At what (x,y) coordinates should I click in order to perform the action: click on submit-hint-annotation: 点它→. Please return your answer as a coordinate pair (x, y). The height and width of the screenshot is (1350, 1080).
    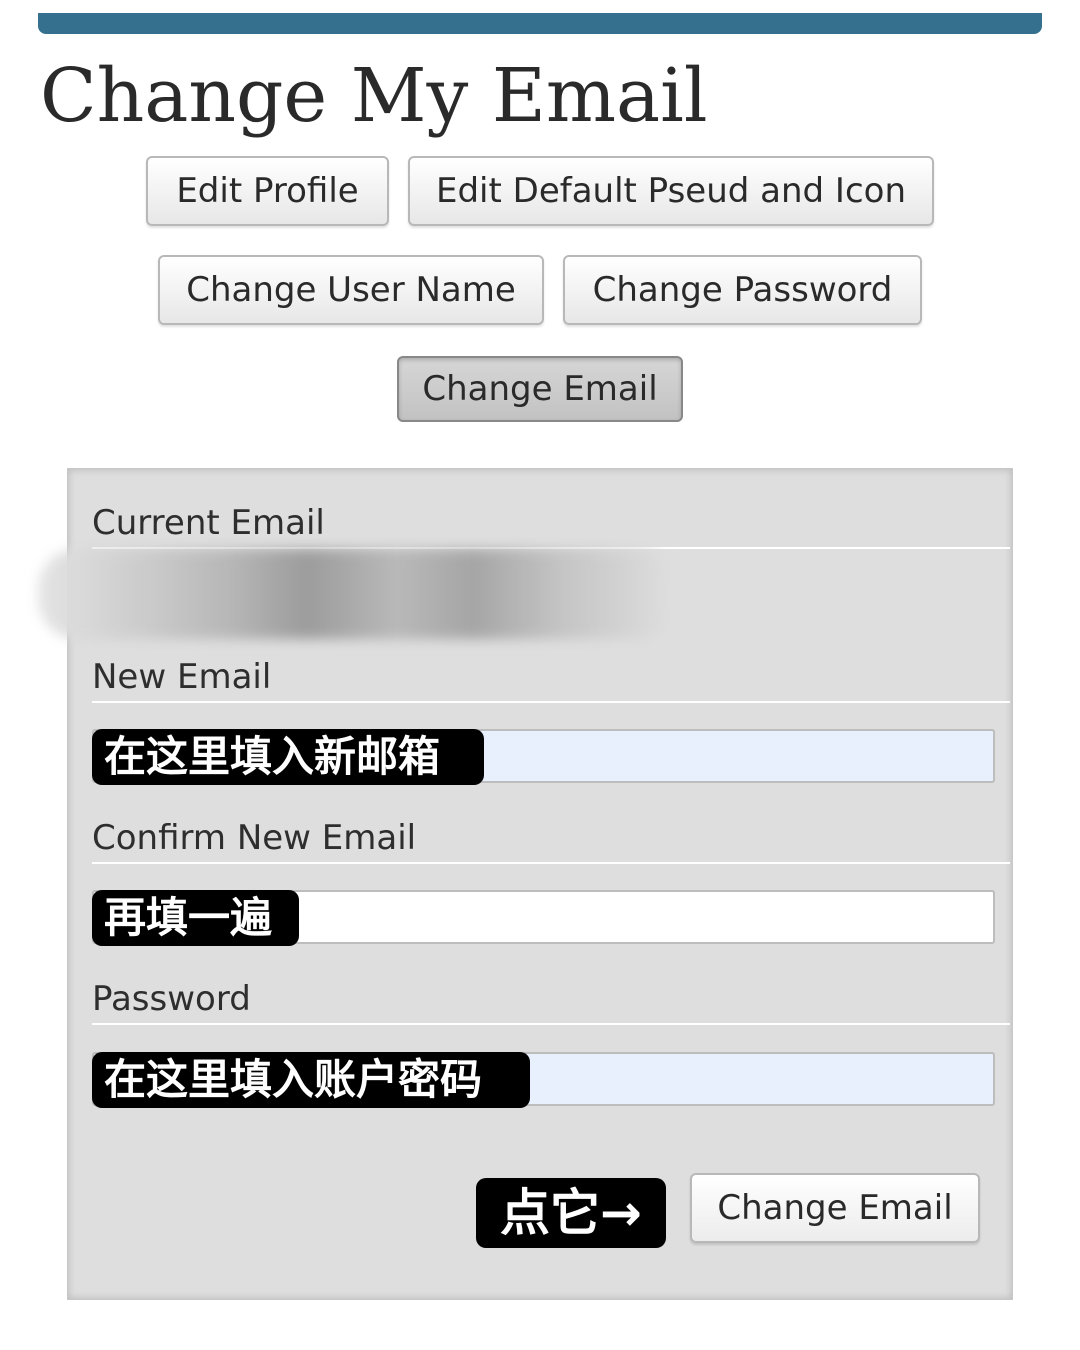
    Looking at the image, I should click on (571, 1213).